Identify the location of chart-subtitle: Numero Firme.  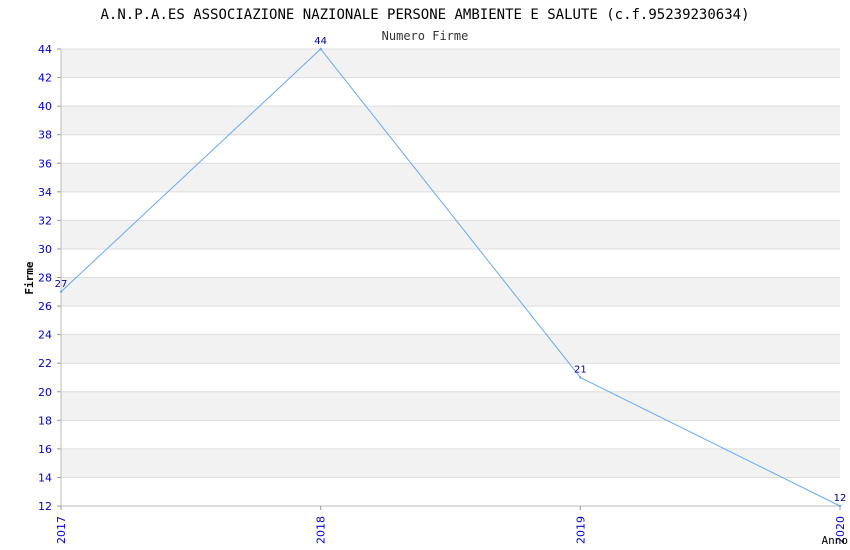
(425, 36).